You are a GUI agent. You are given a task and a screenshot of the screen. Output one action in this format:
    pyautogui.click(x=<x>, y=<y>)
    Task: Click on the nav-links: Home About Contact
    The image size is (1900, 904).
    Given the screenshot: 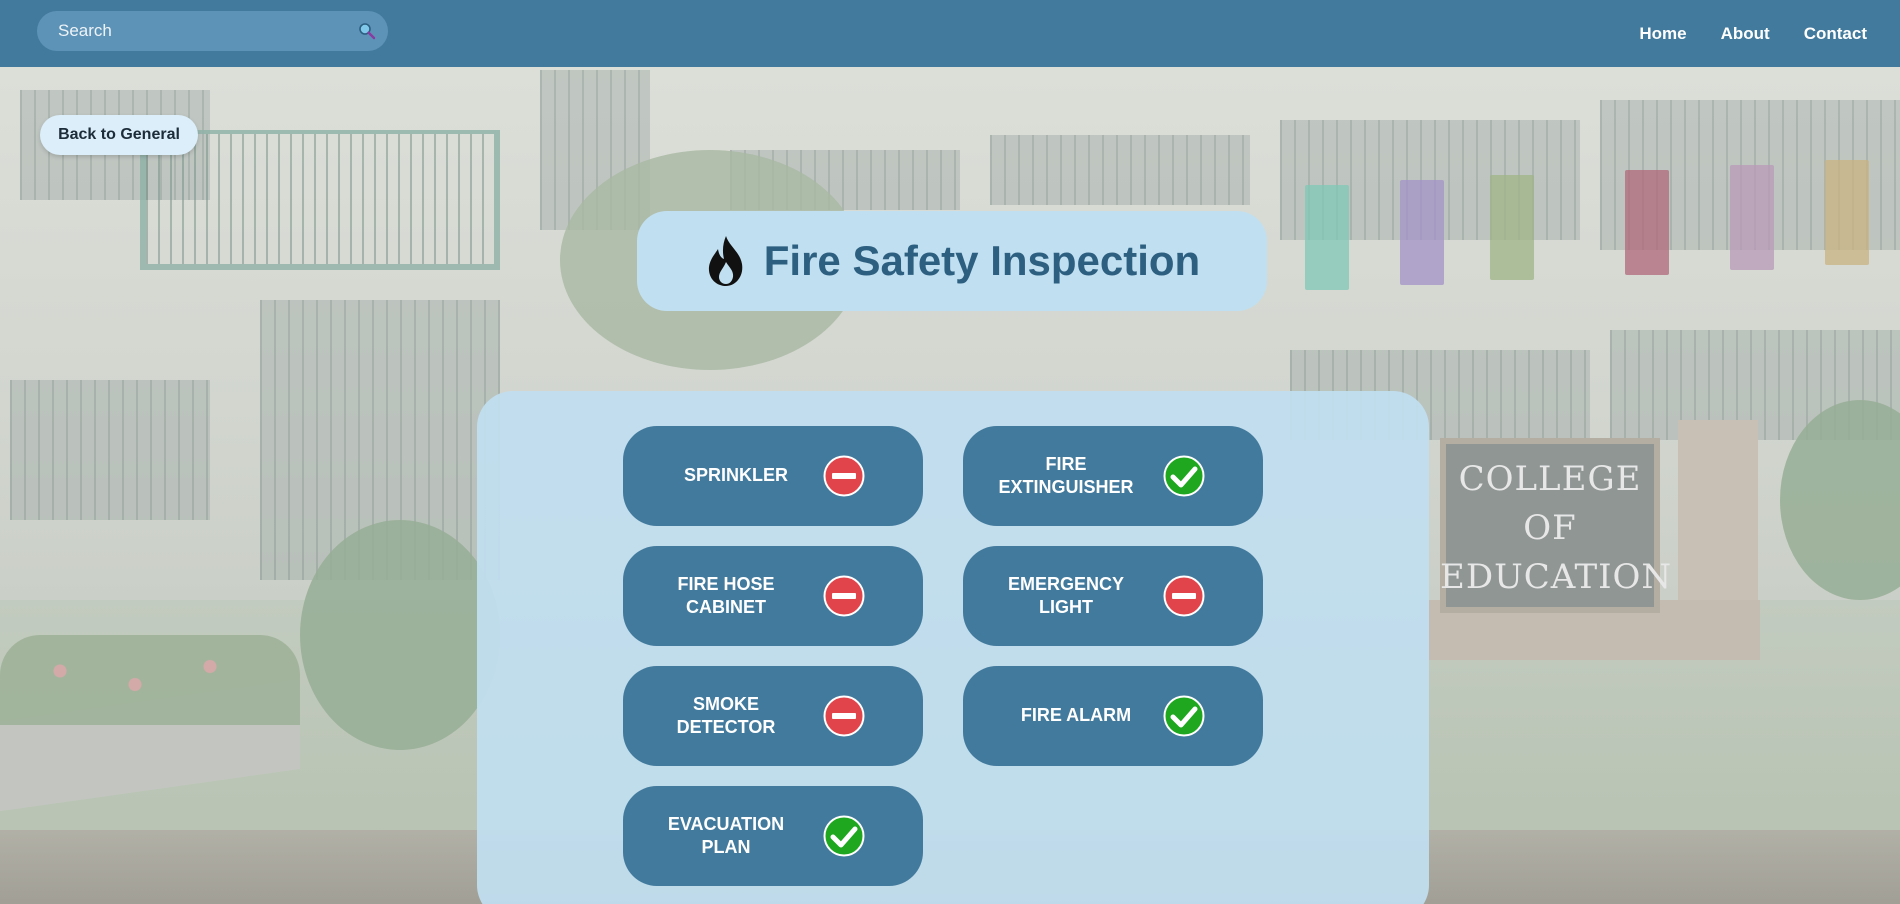 What is the action you would take?
    pyautogui.click(x=1753, y=33)
    